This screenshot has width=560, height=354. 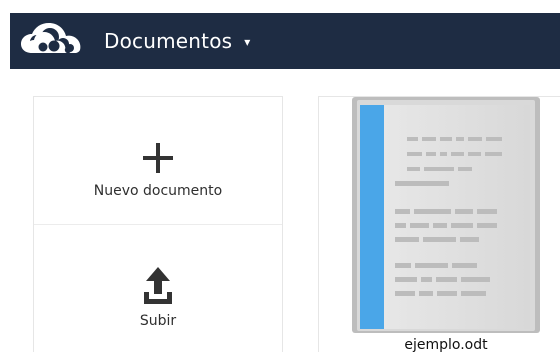 I want to click on plus-icon, so click(x=158, y=158).